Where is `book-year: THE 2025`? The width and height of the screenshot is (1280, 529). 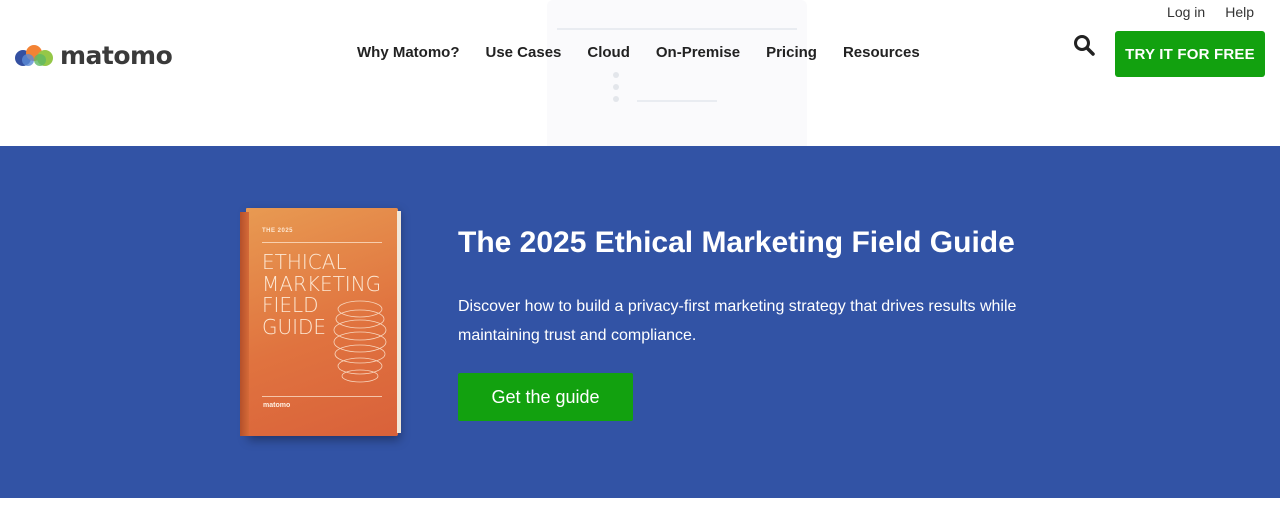
book-year: THE 2025 is located at coordinates (278, 231).